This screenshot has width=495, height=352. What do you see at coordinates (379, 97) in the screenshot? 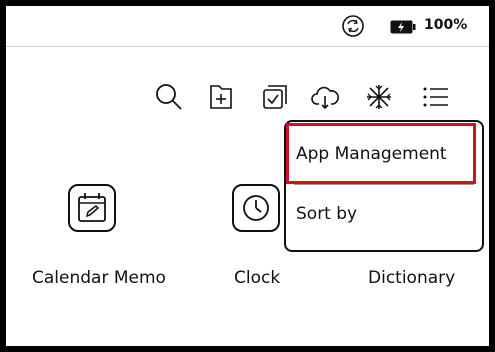
I see `snowflake-icon` at bounding box center [379, 97].